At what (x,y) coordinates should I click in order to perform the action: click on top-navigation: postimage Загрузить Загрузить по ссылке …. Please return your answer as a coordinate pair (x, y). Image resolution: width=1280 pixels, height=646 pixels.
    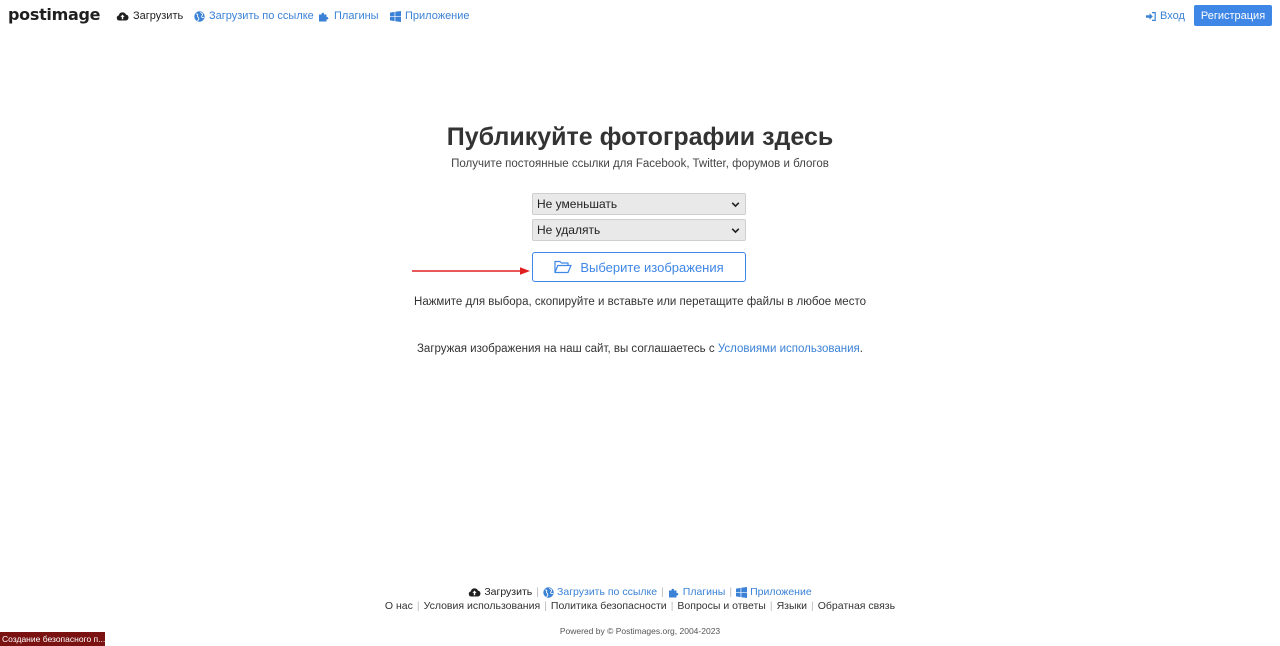
    Looking at the image, I should click on (640, 16).